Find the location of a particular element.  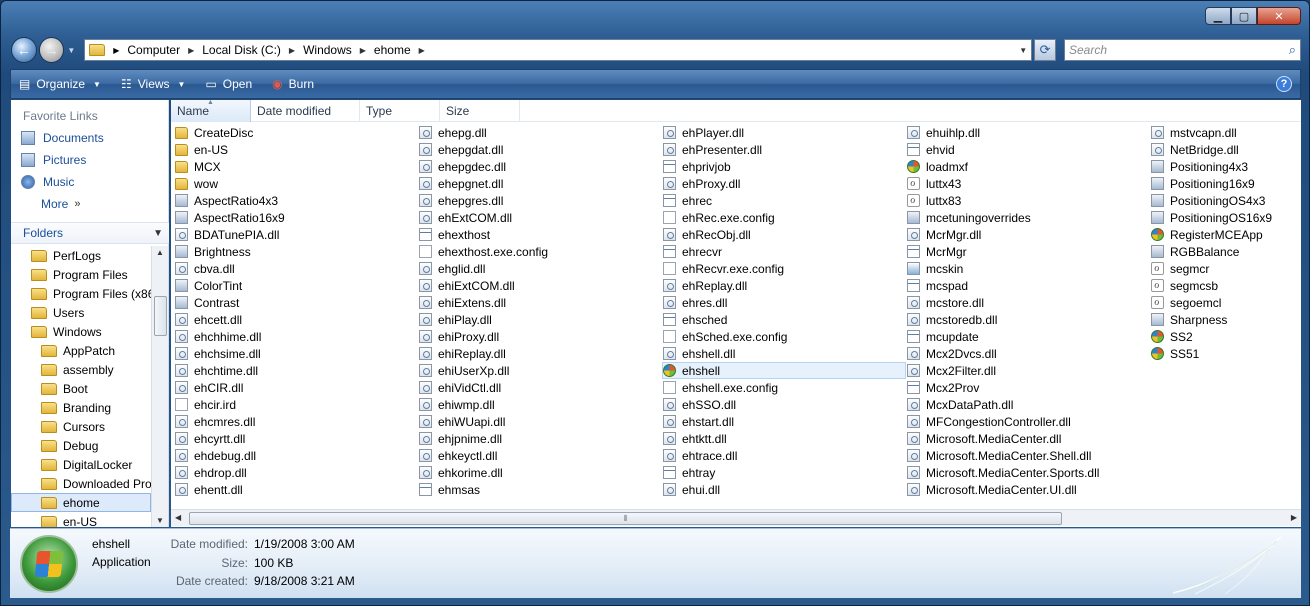

file-item: segoemcl is located at coordinates (1230, 302).